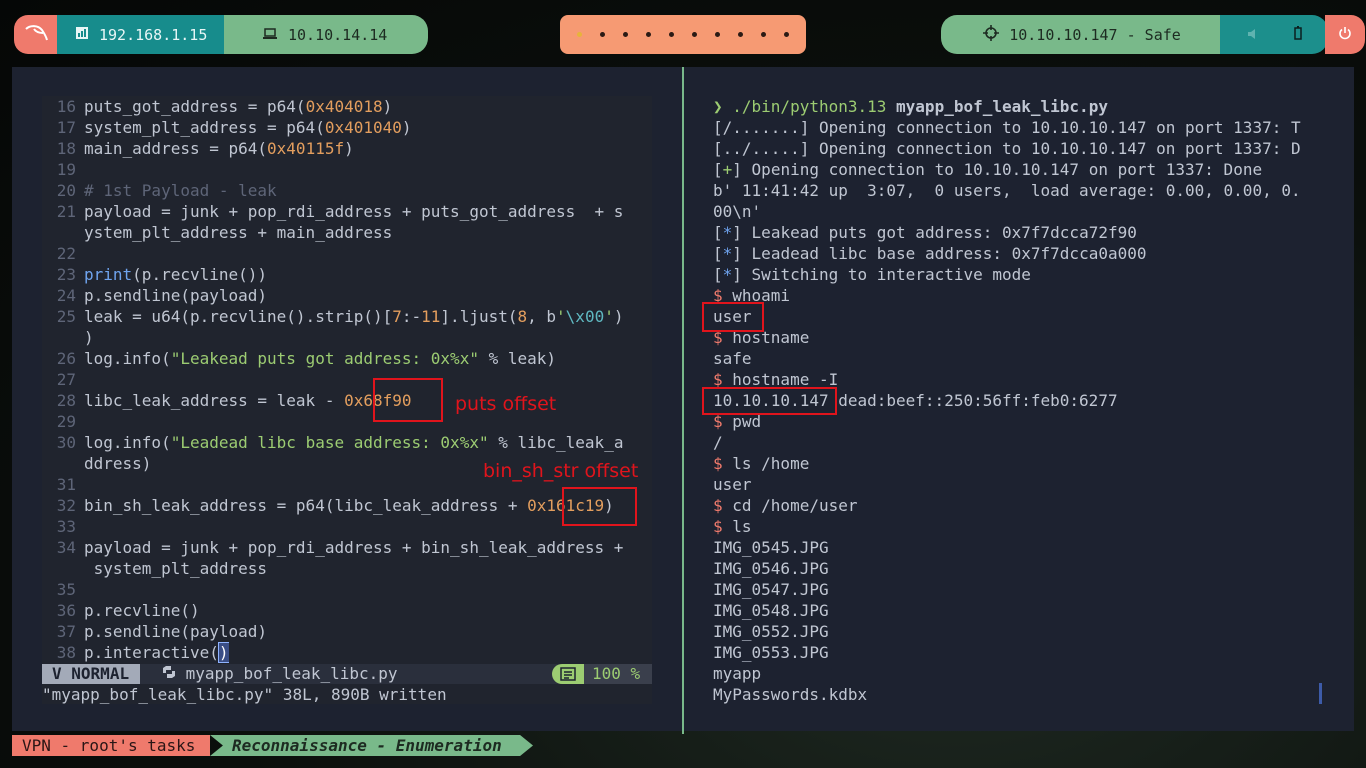 The width and height of the screenshot is (1366, 768). Describe the element at coordinates (683, 400) in the screenshot. I see `pane-divider` at that location.